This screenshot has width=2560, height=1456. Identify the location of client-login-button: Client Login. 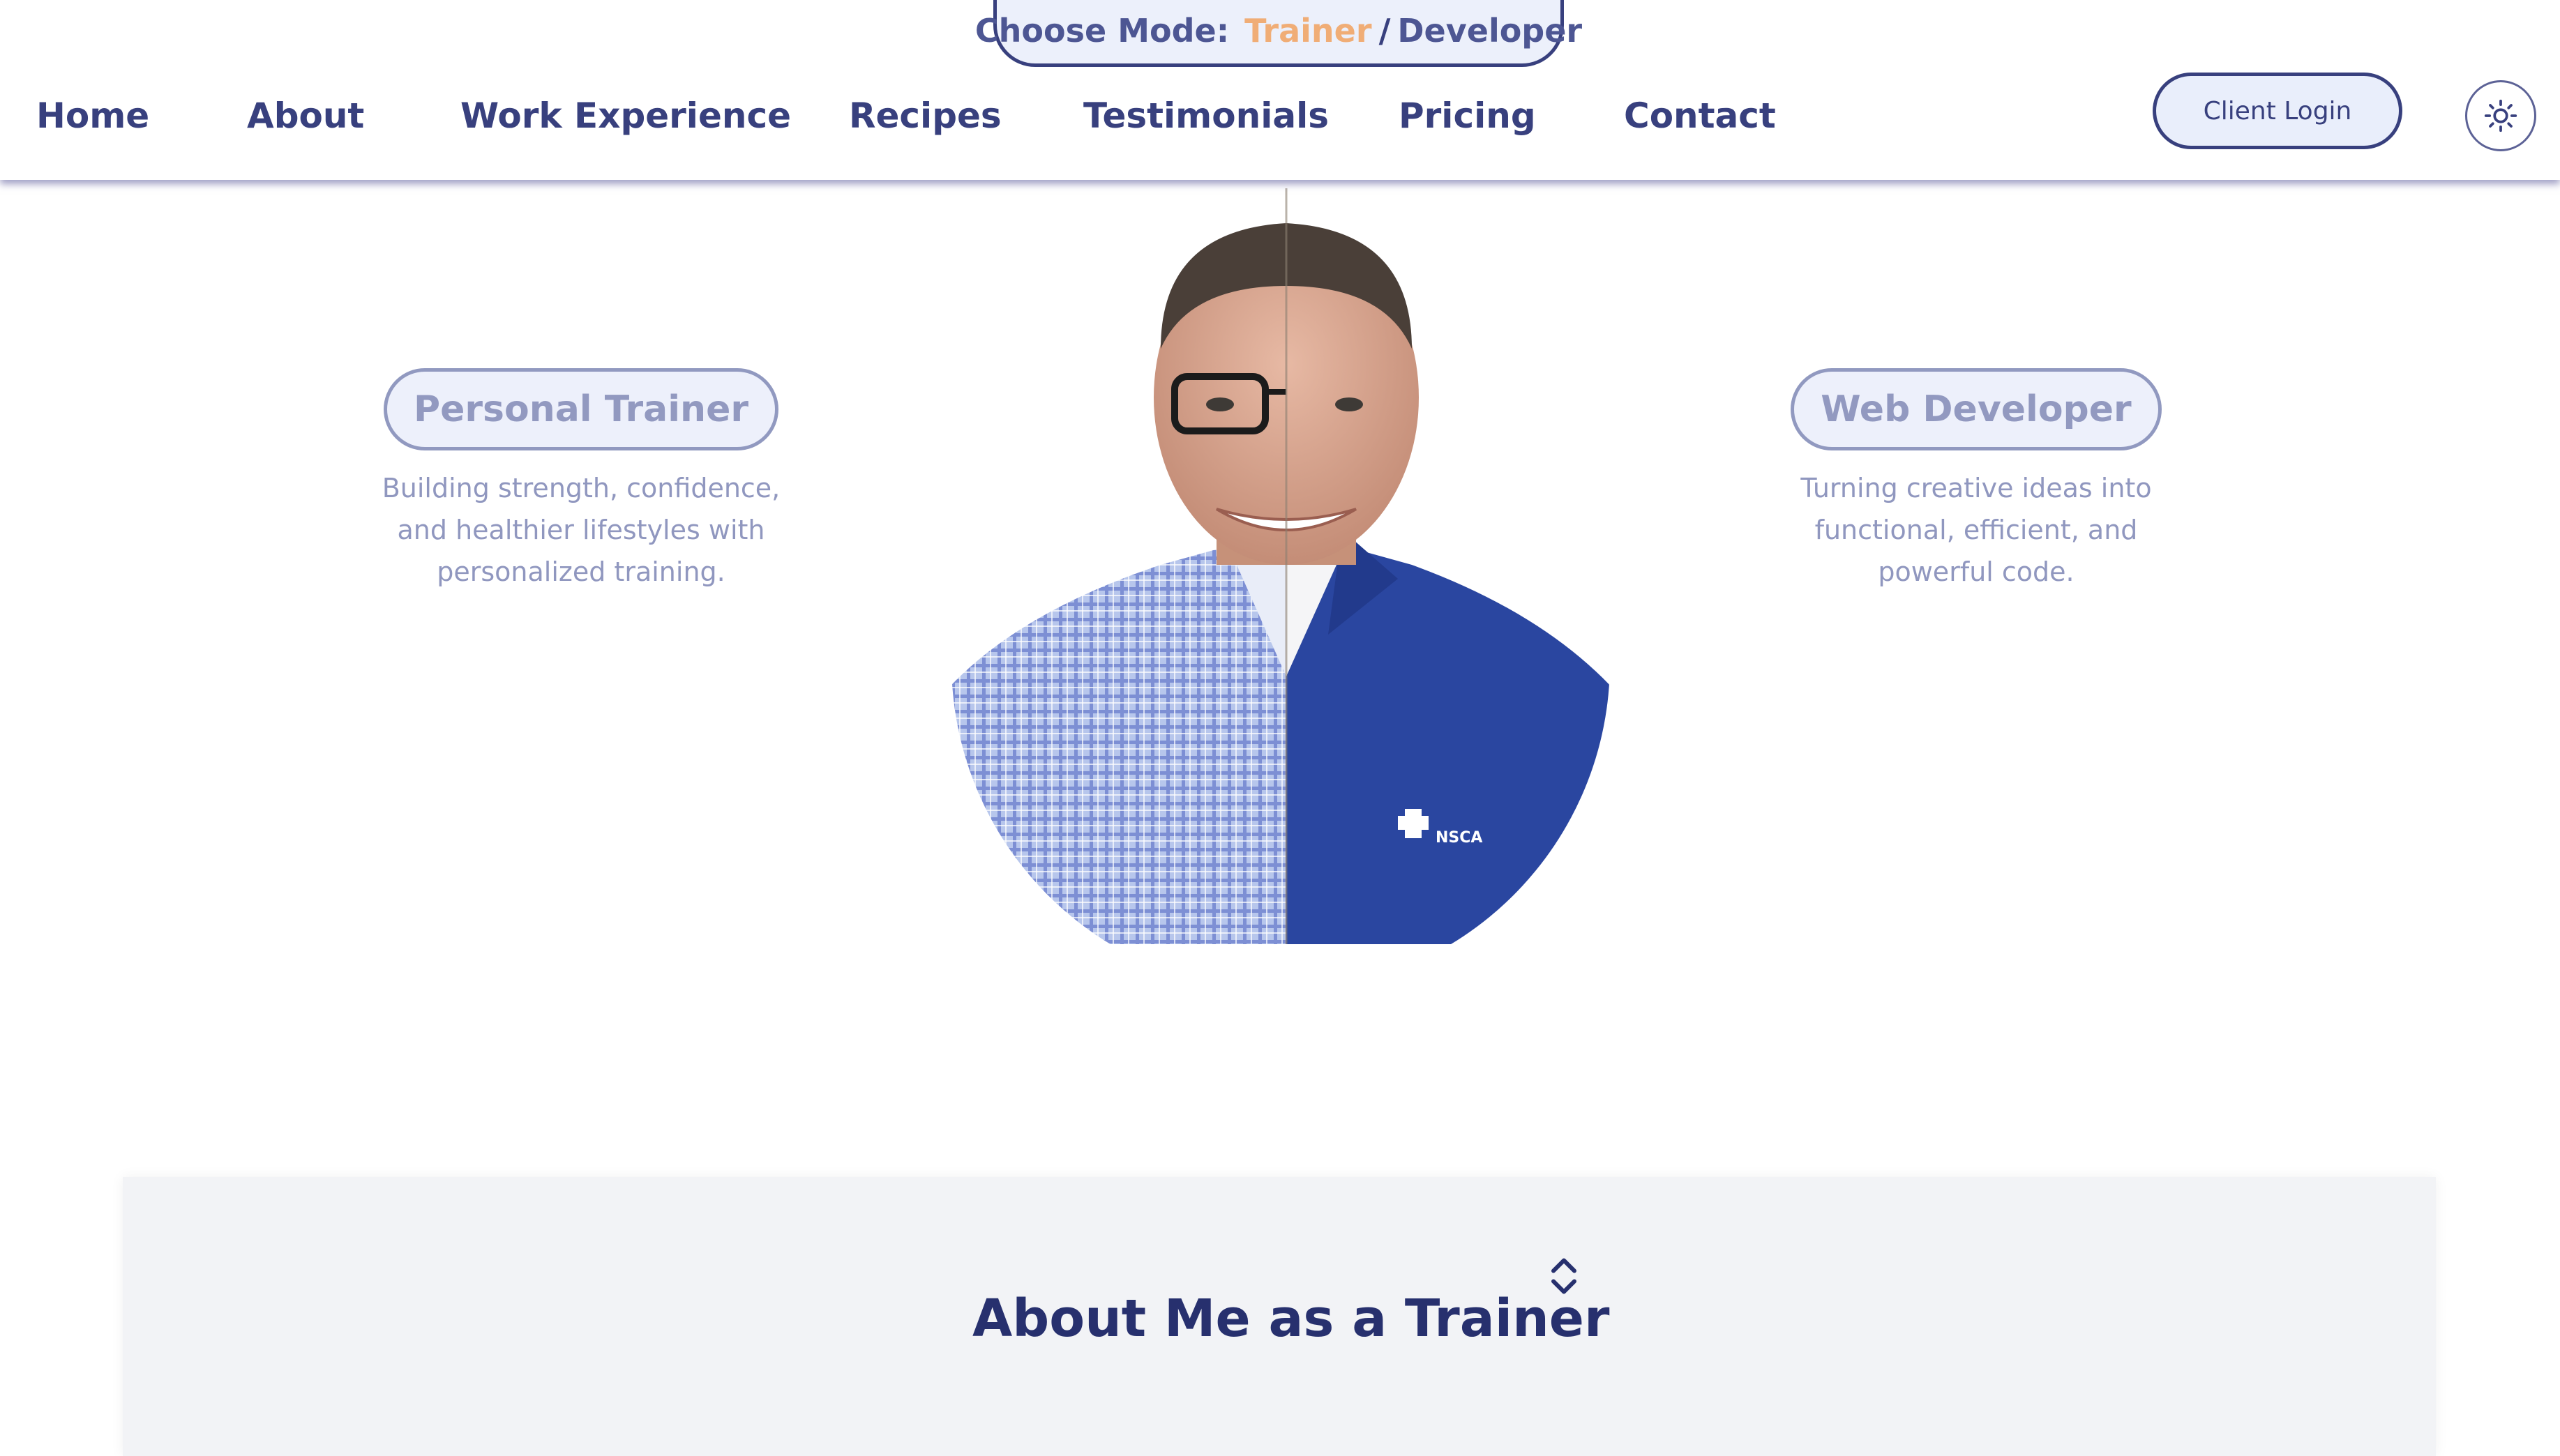
(2277, 111).